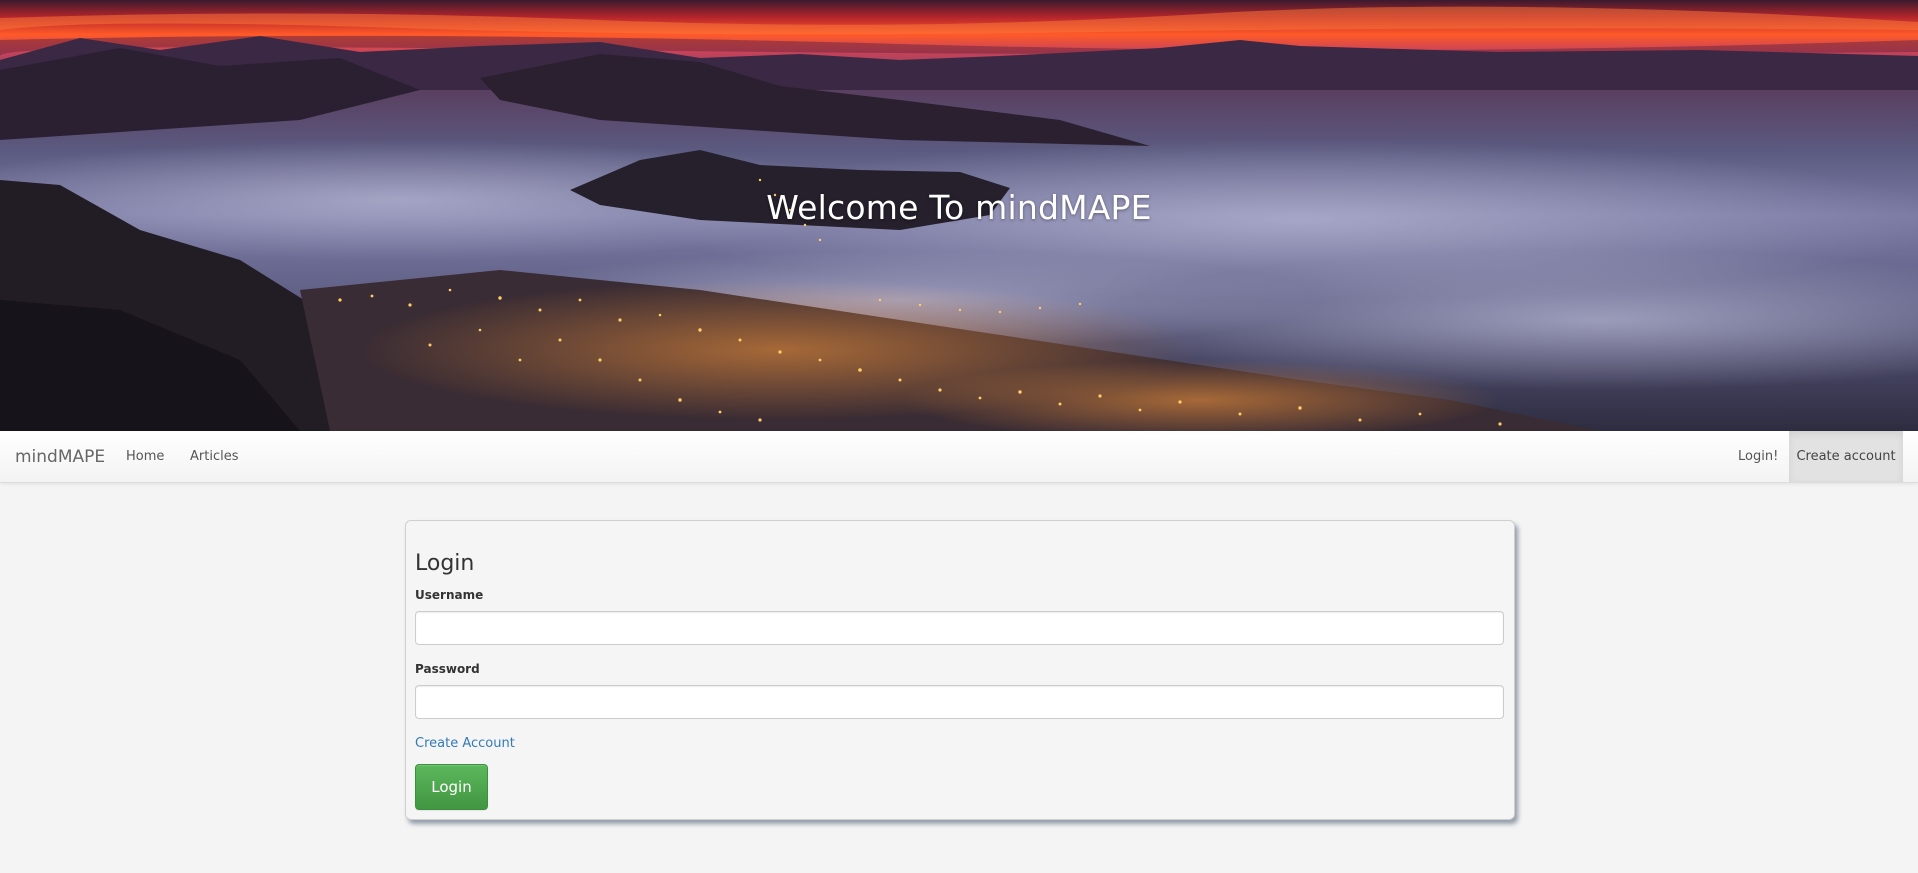  Describe the element at coordinates (214, 456) in the screenshot. I see `nav-articles-link: Articles` at that location.